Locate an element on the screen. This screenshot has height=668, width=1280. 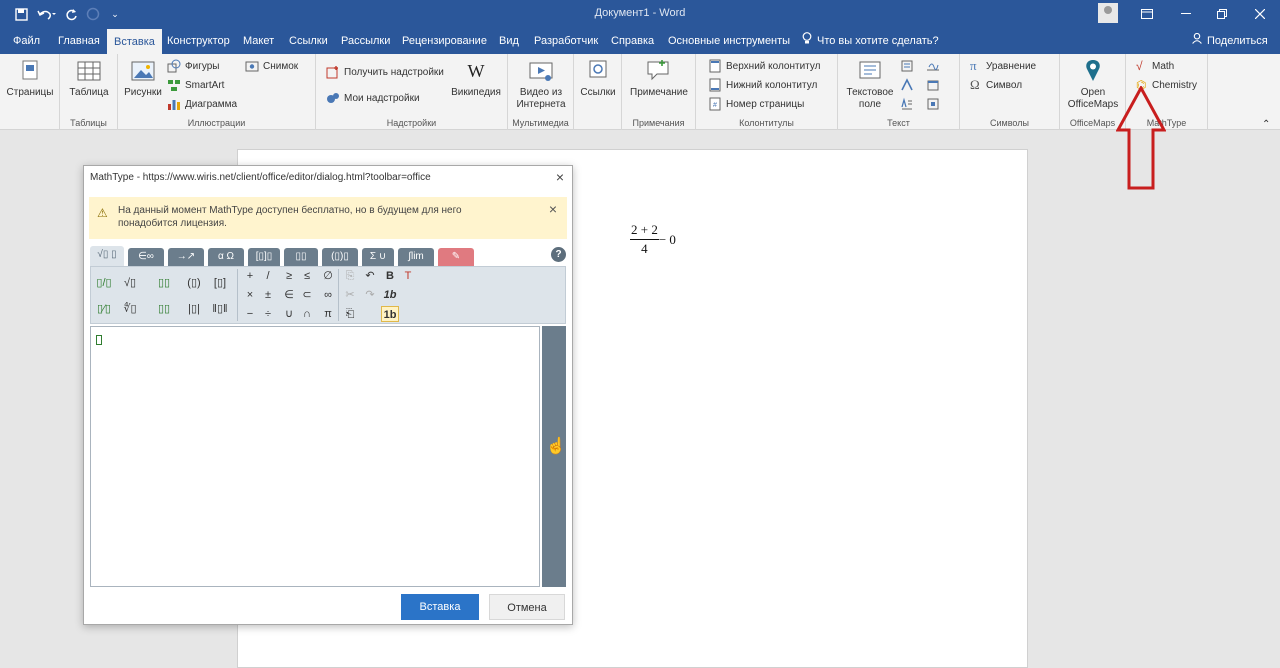
mathtype-math-button: √ Math is located at coordinates (1155, 66).